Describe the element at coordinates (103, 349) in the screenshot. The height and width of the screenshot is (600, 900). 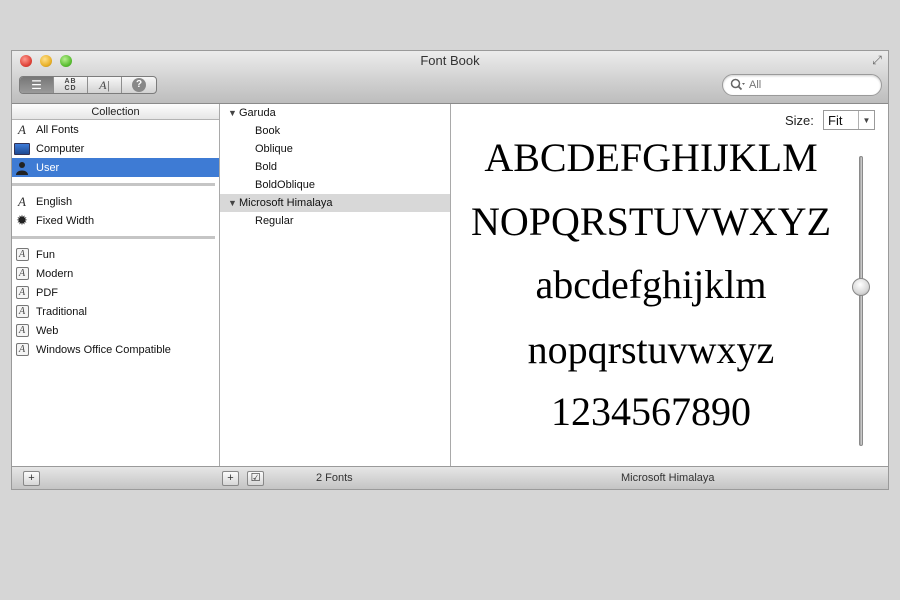
I see `collection-label: Windows Office Compatible` at that location.